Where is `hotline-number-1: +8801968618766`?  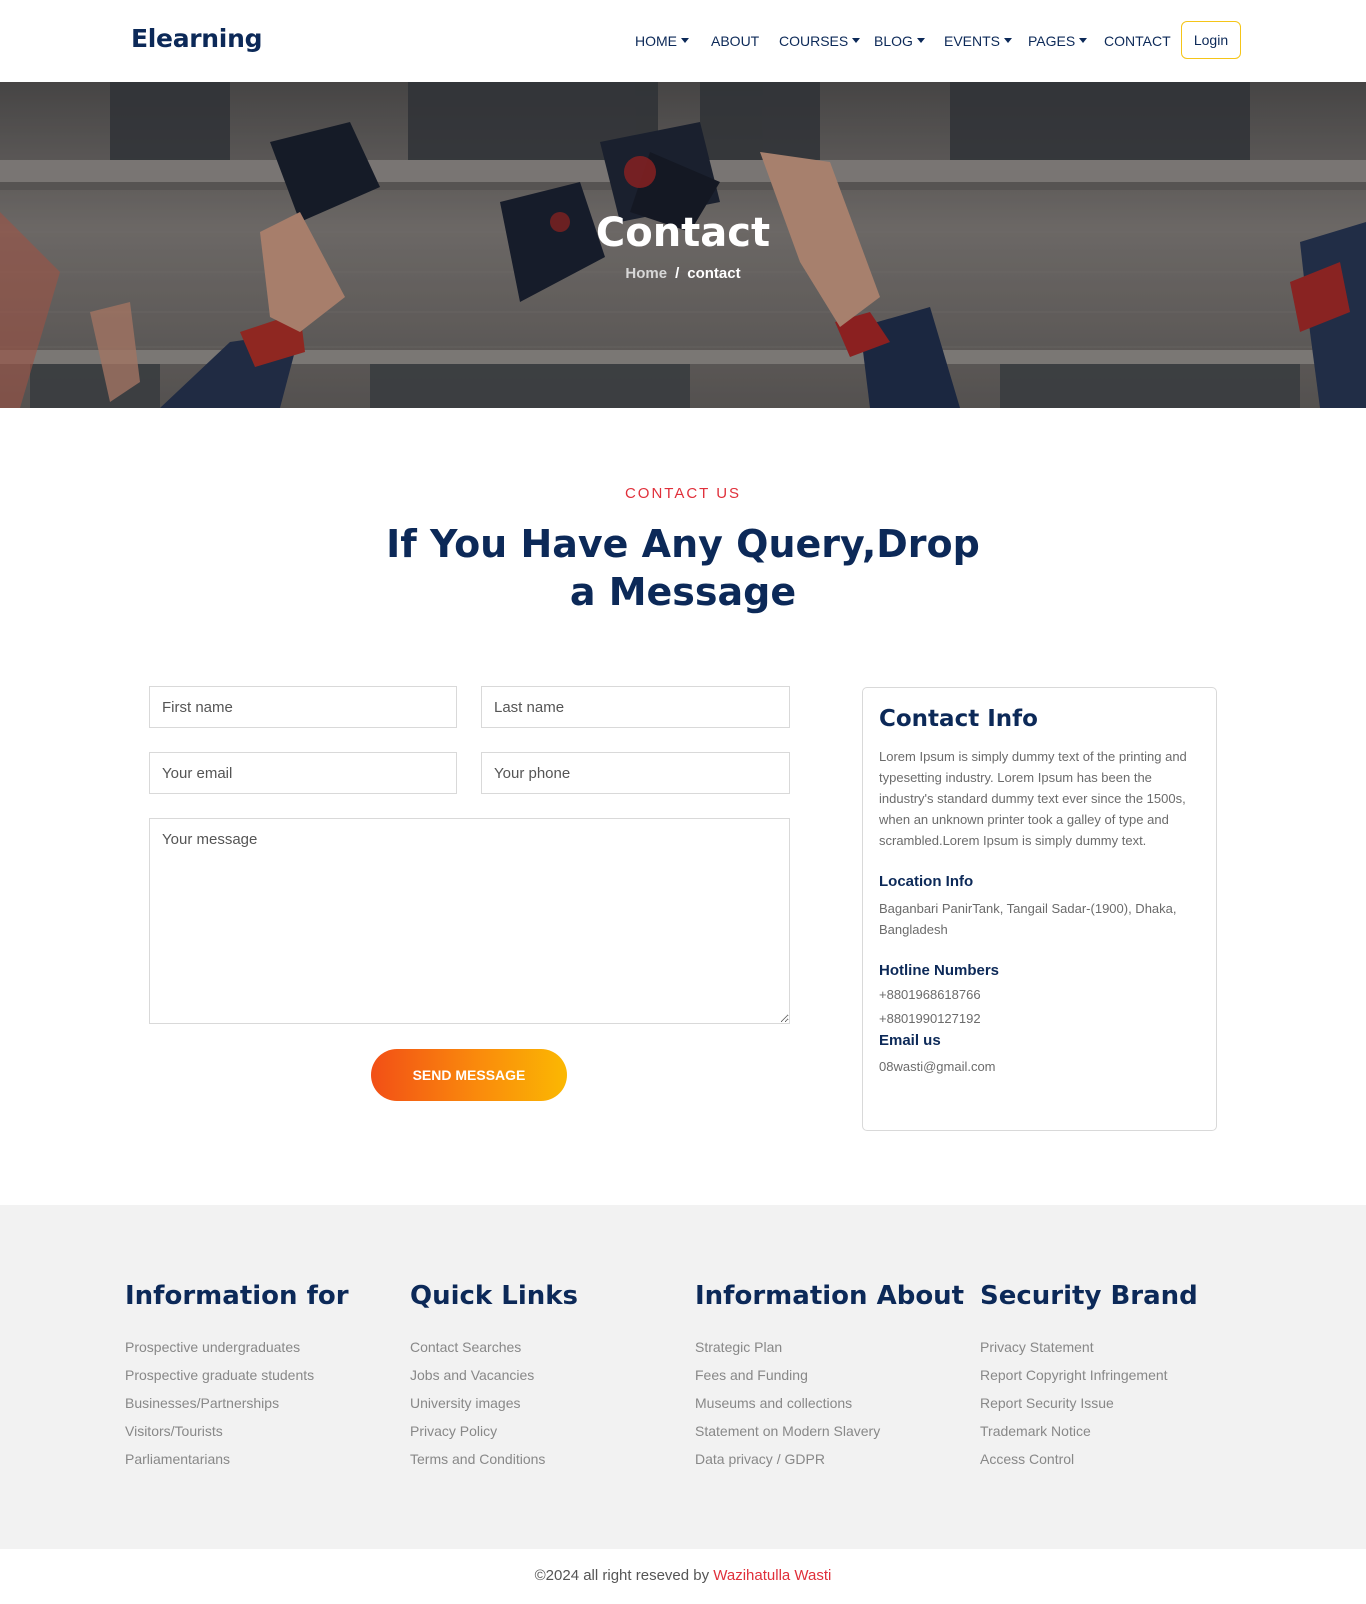
hotline-number-1: +8801968618766 is located at coordinates (1039, 994).